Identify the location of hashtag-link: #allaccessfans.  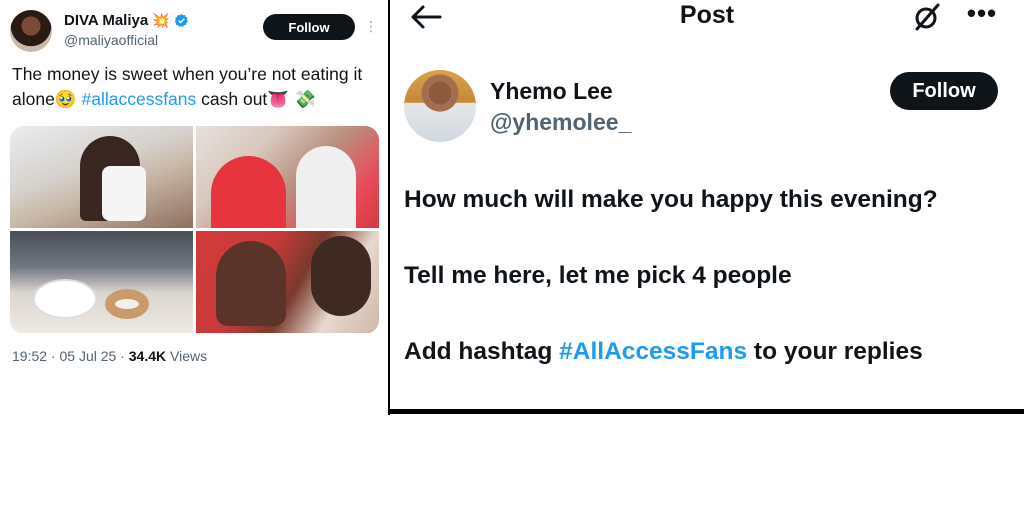
(138, 99).